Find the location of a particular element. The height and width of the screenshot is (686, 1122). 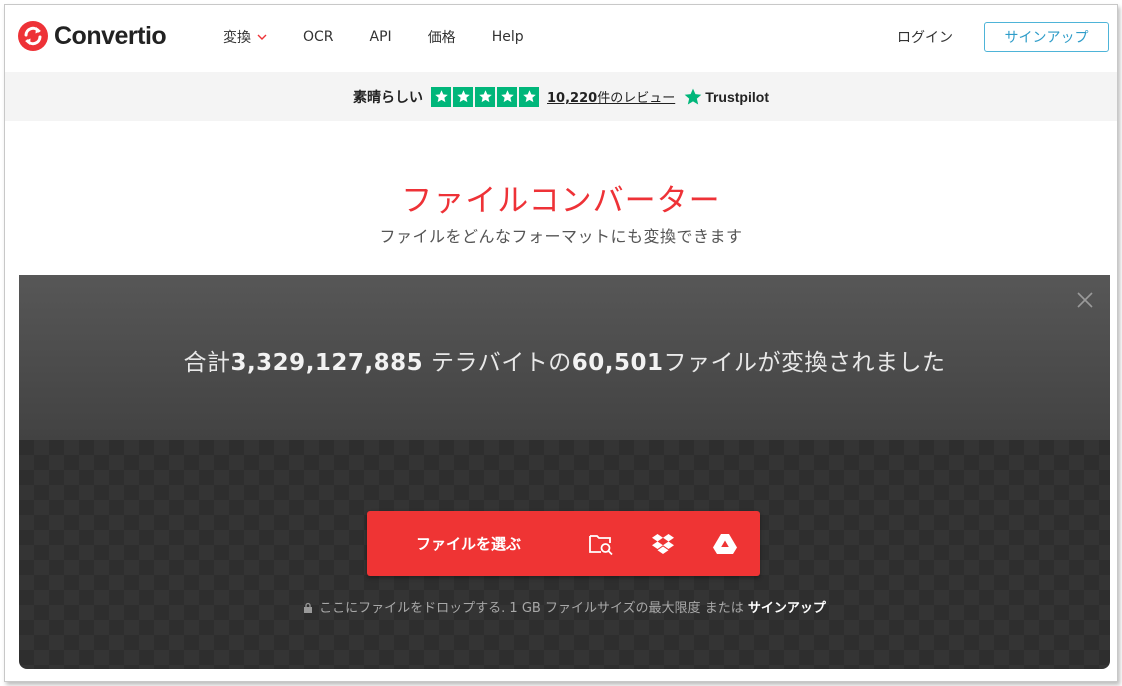

page-title: ファイルコンバーター is located at coordinates (561, 201).